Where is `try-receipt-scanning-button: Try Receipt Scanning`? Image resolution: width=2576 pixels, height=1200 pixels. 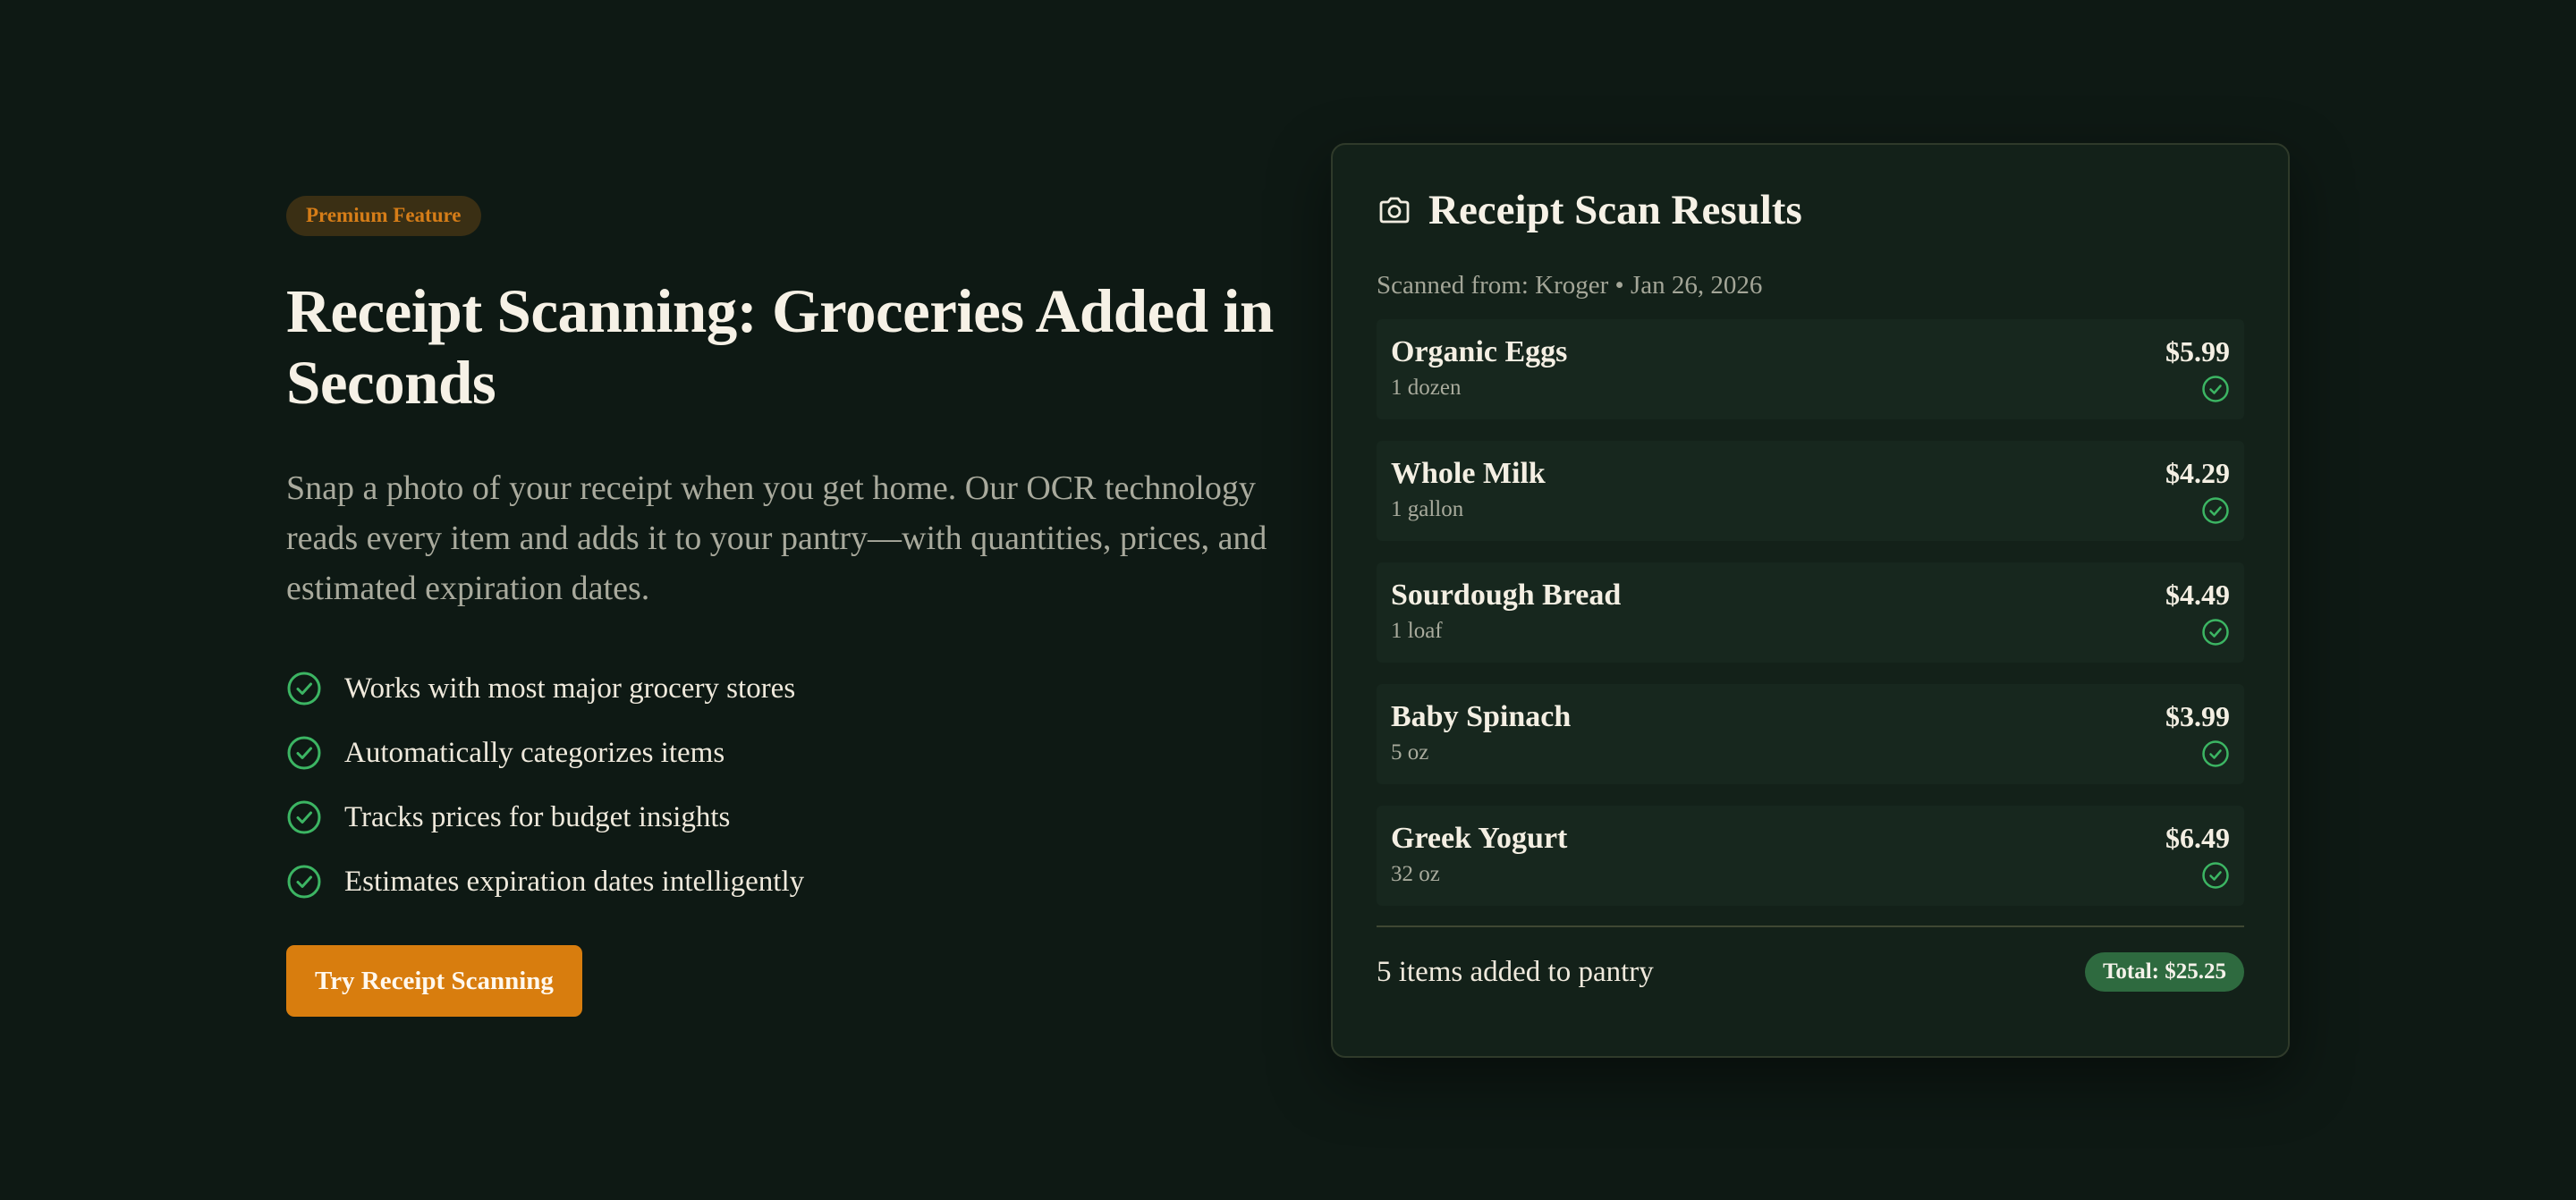
try-receipt-scanning-button: Try Receipt Scanning is located at coordinates (434, 981).